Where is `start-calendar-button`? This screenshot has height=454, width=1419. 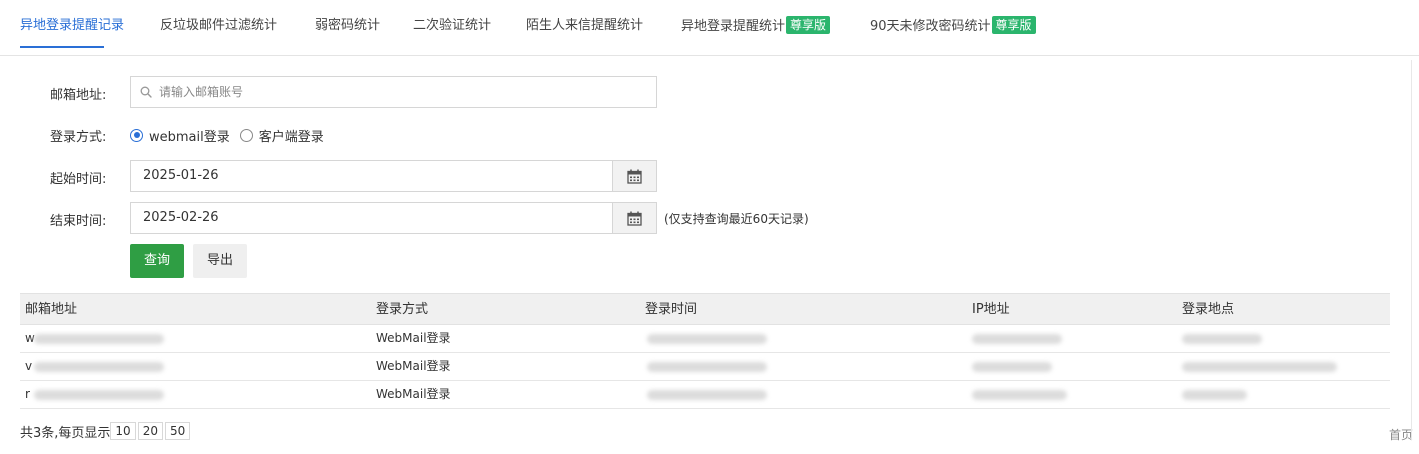 start-calendar-button is located at coordinates (634, 176).